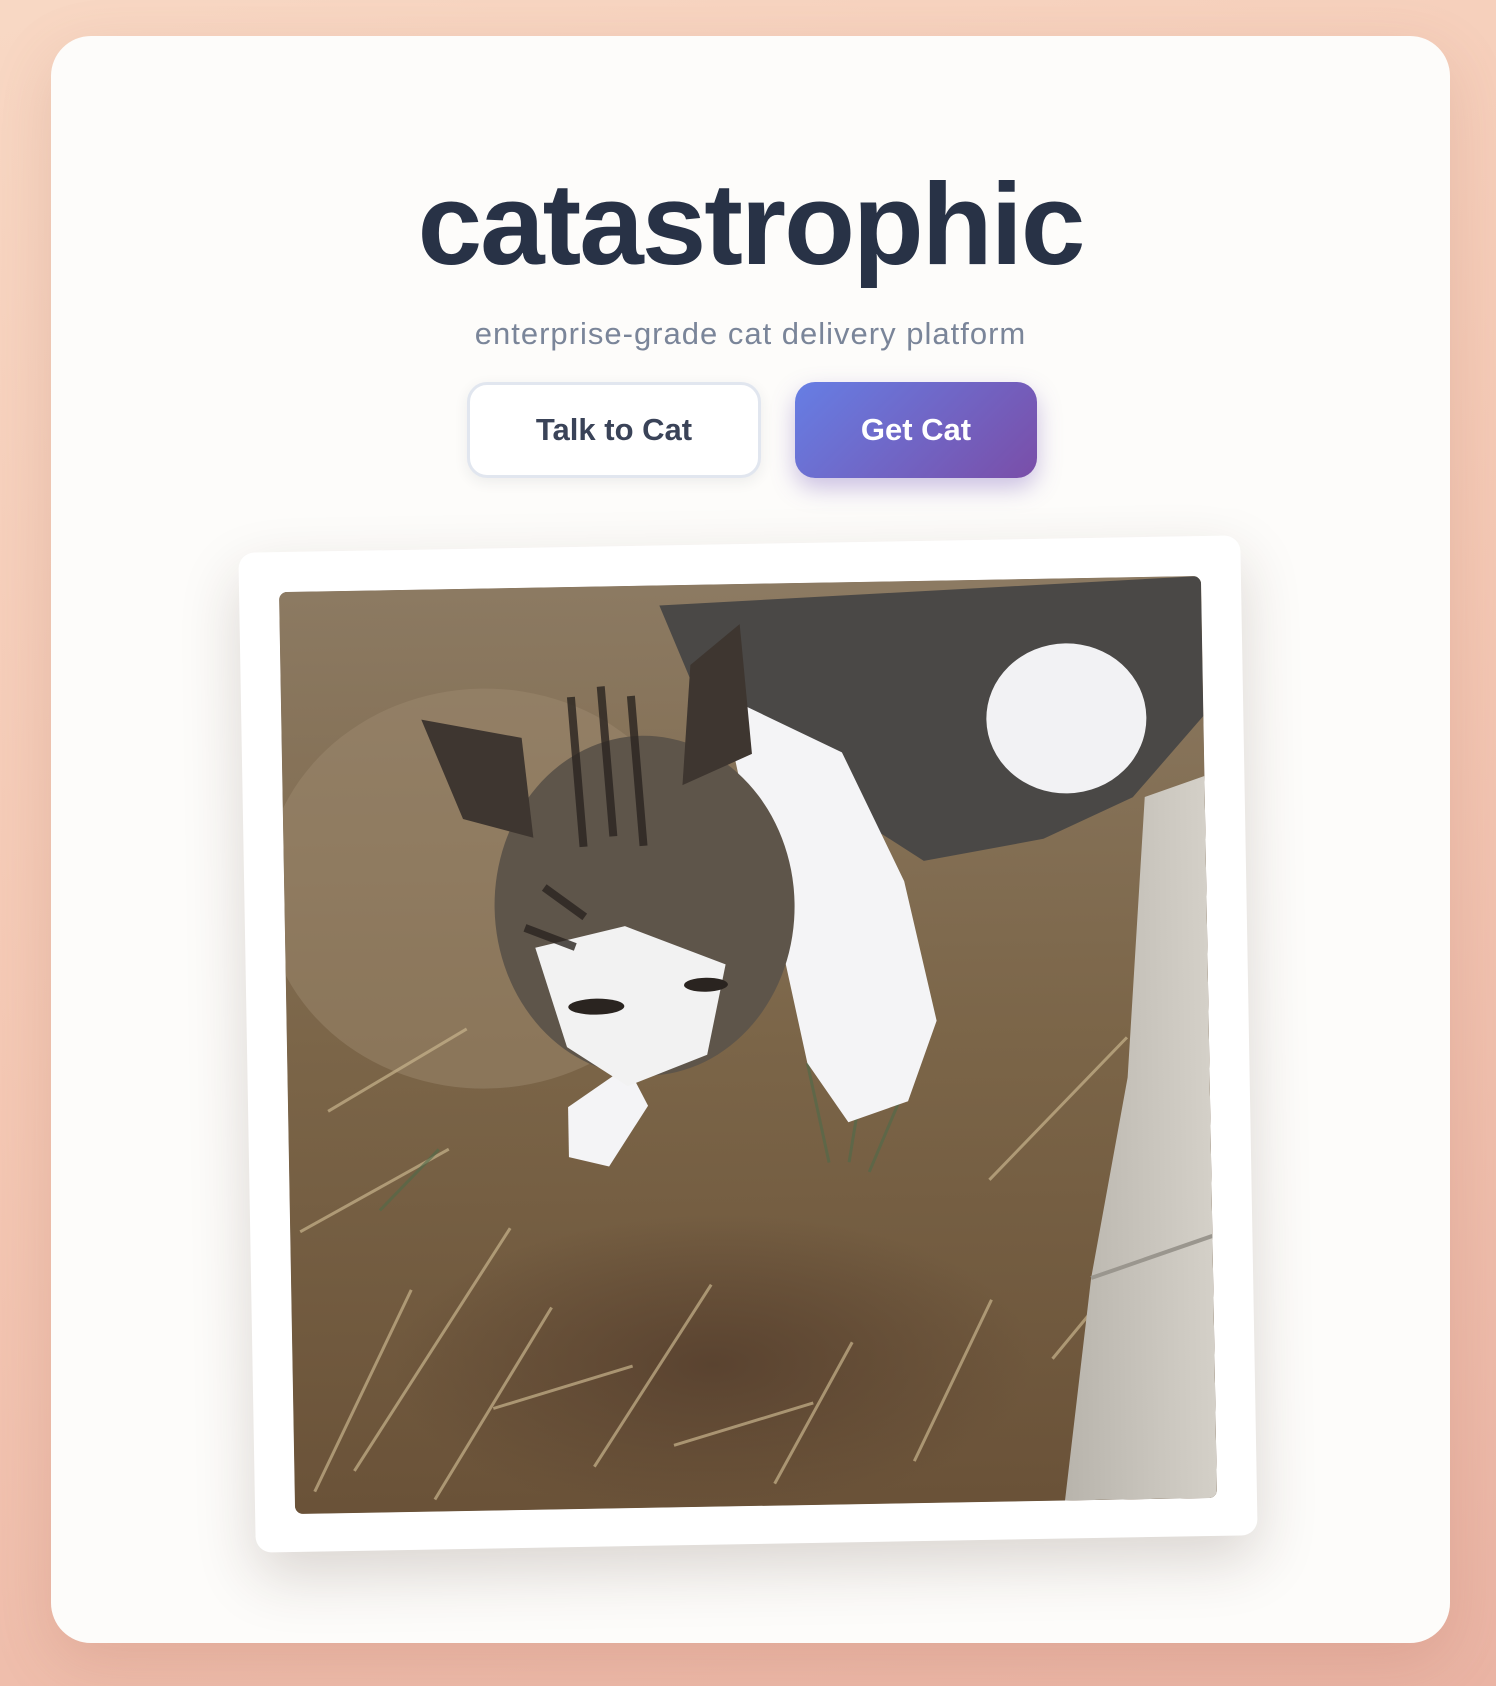 Image resolution: width=1496 pixels, height=1686 pixels. What do you see at coordinates (614, 430) in the screenshot?
I see `talk-to-cat-button: Talk to Cat` at bounding box center [614, 430].